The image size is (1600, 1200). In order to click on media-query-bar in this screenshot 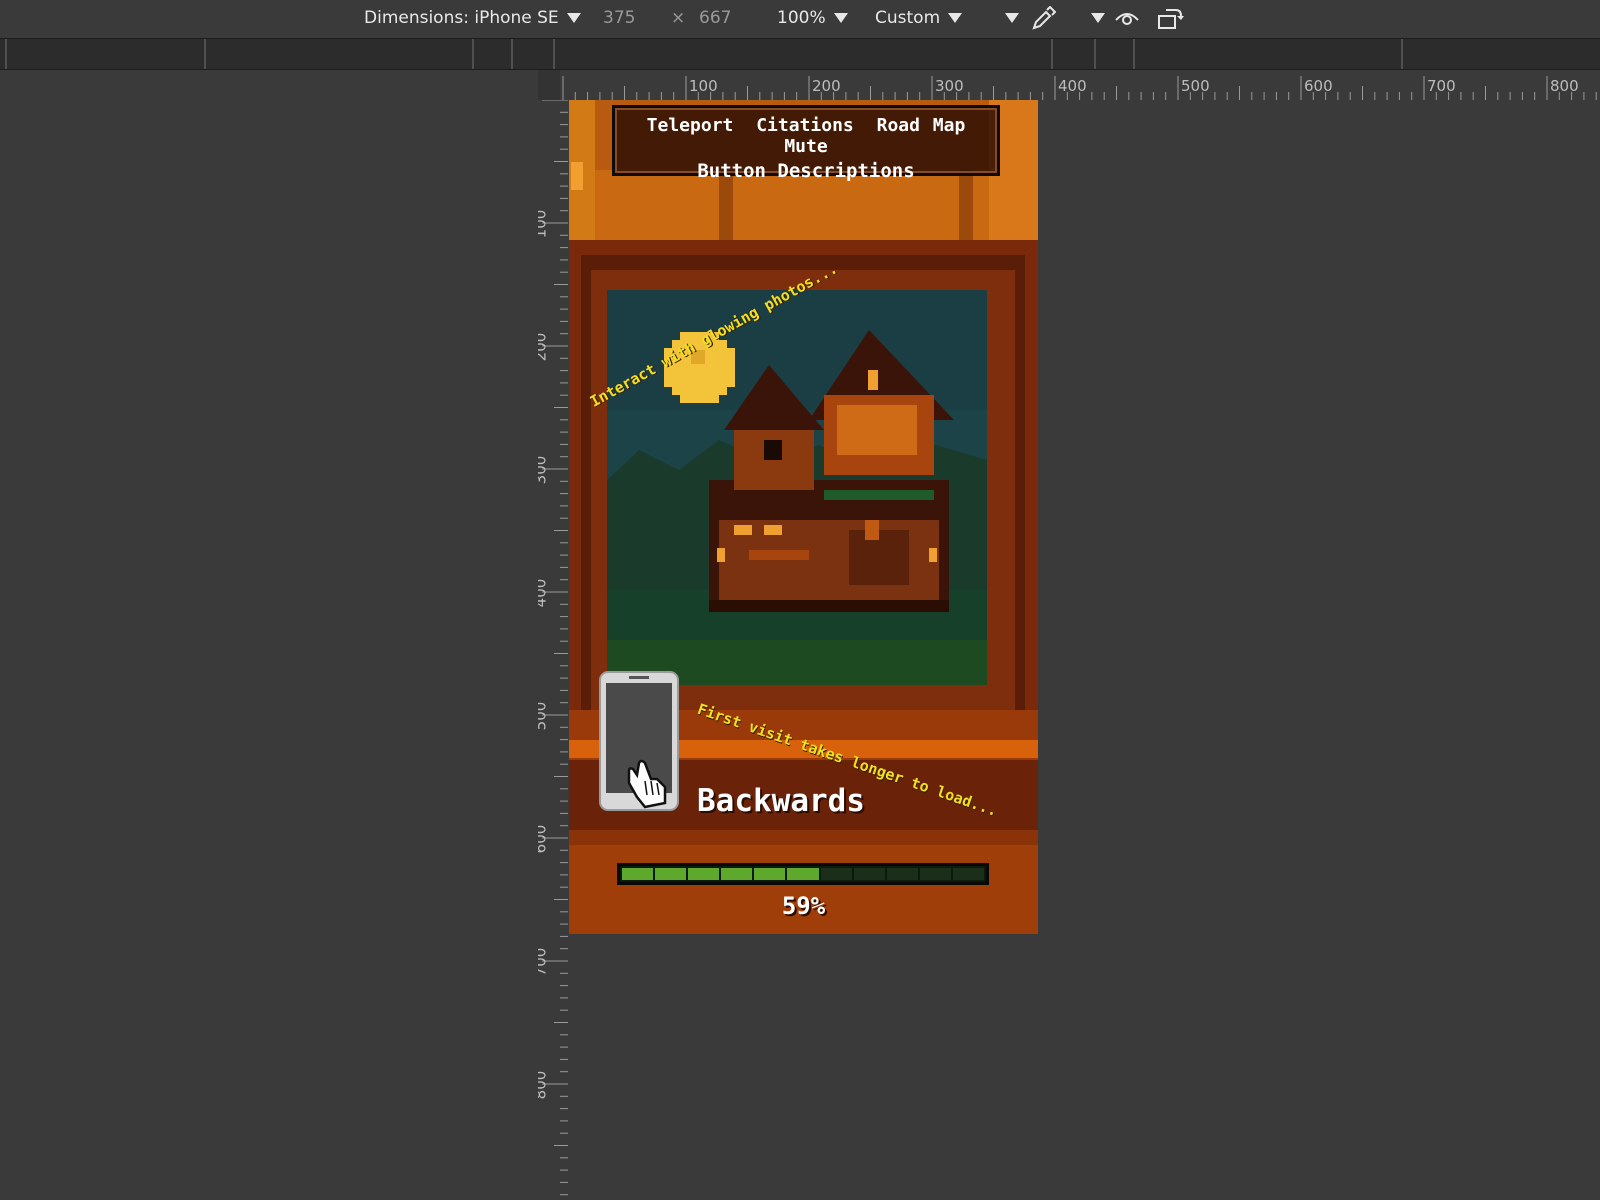, I will do `click(800, 54)`.